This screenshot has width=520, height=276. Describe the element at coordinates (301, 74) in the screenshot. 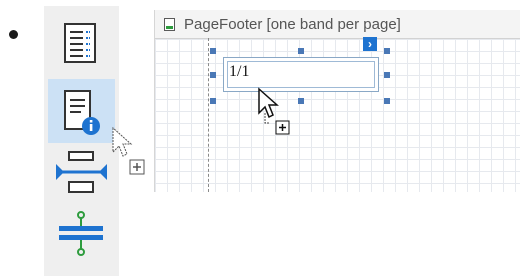

I see `page-info-field: 1/1` at that location.